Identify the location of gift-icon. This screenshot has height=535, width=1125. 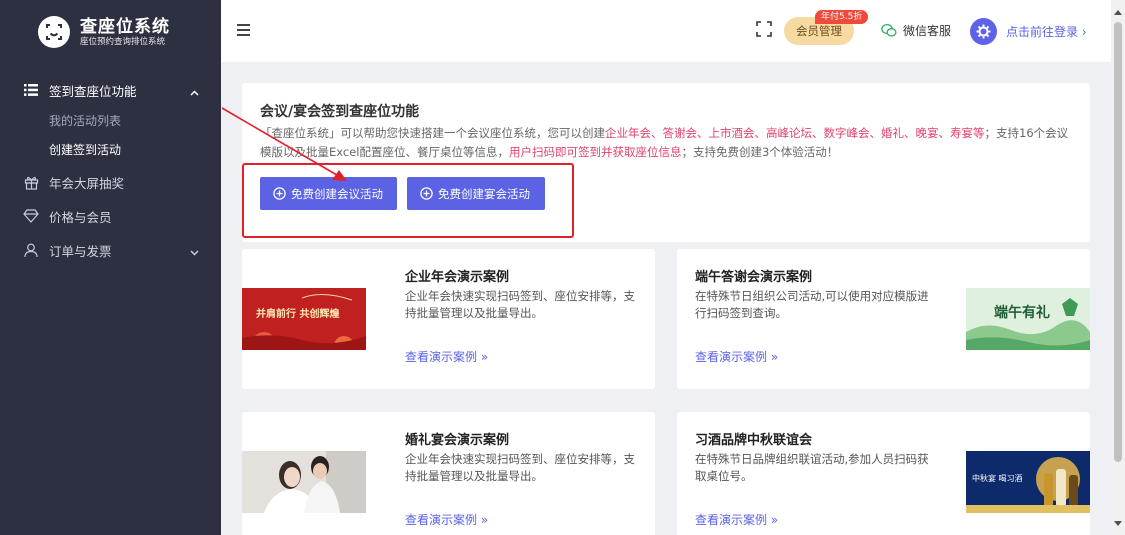
(31, 182).